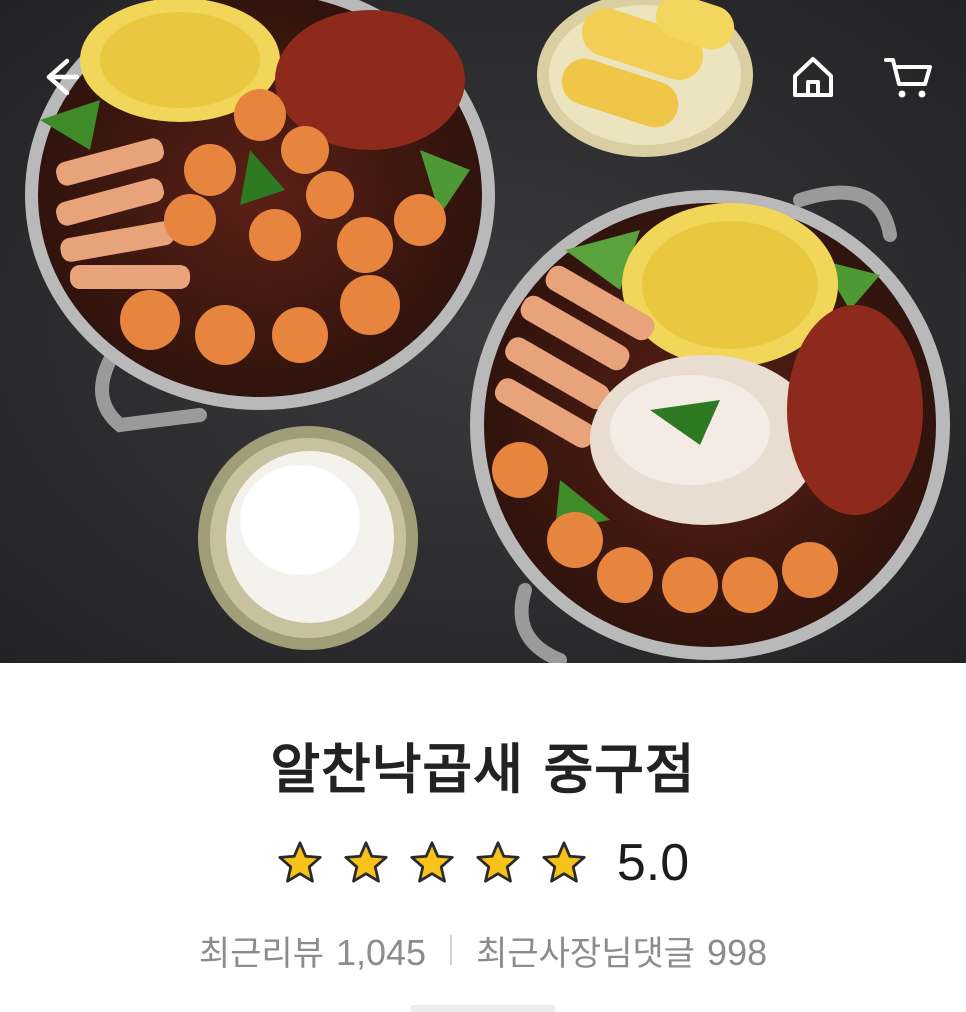  I want to click on rating-row: 5.0, so click(483, 863).